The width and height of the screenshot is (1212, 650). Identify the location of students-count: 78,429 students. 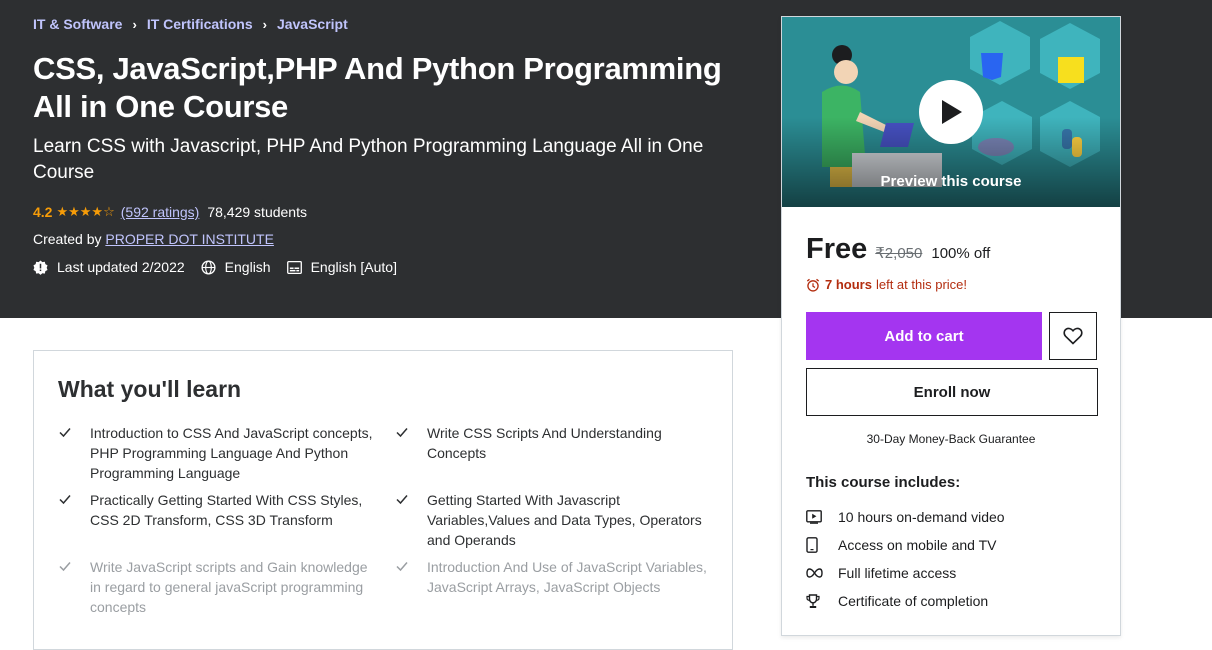
(257, 212).